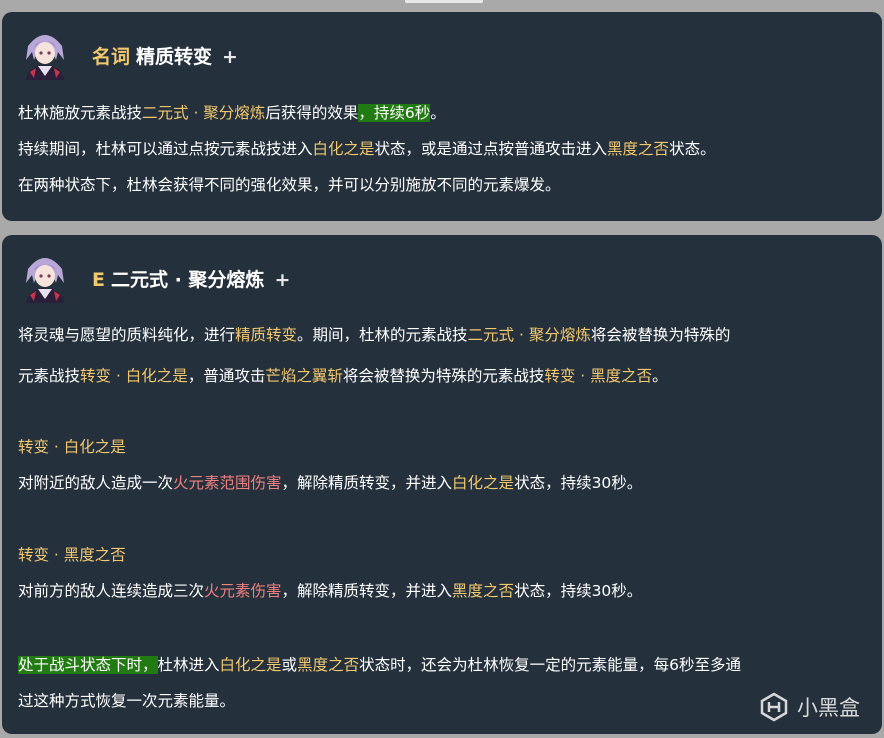  I want to click on term-name: 精质转变, so click(174, 57).